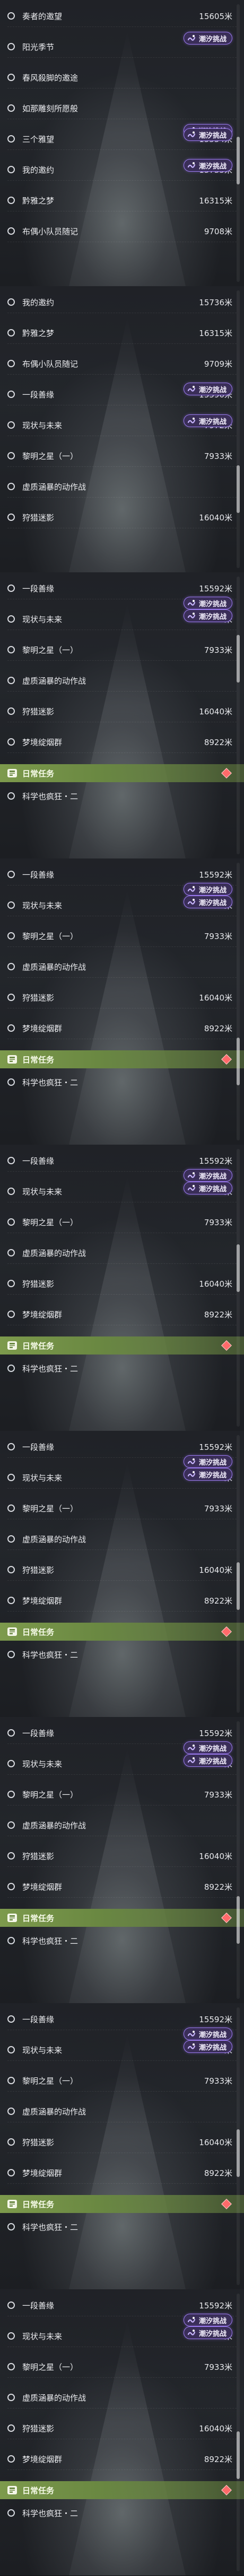  Describe the element at coordinates (122, 108) in the screenshot. I see `quest-row: 如那雕刻所愿般` at that location.